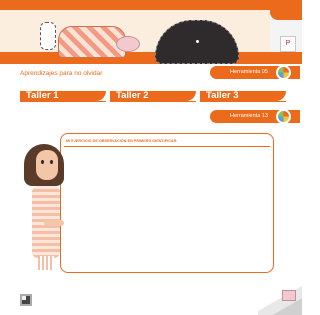  I want to click on girl-face-illustration, so click(47, 165).